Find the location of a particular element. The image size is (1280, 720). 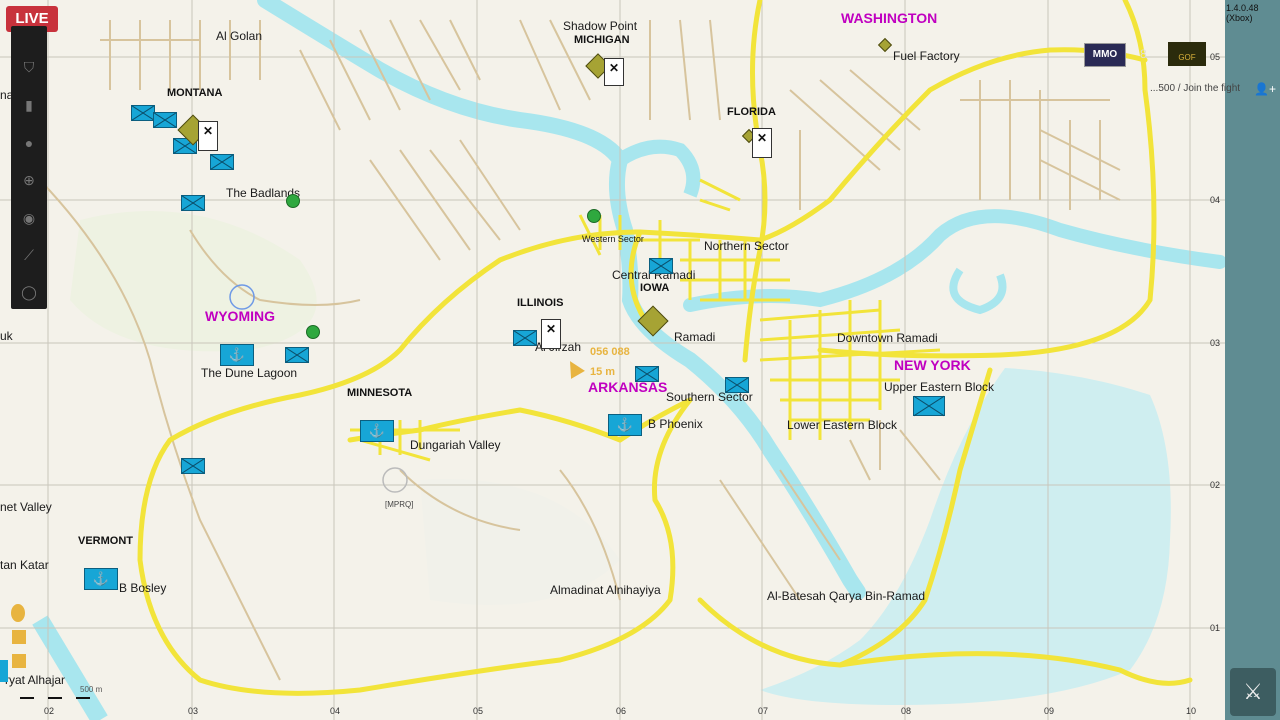

grid-label-x: 06 is located at coordinates (621, 711).